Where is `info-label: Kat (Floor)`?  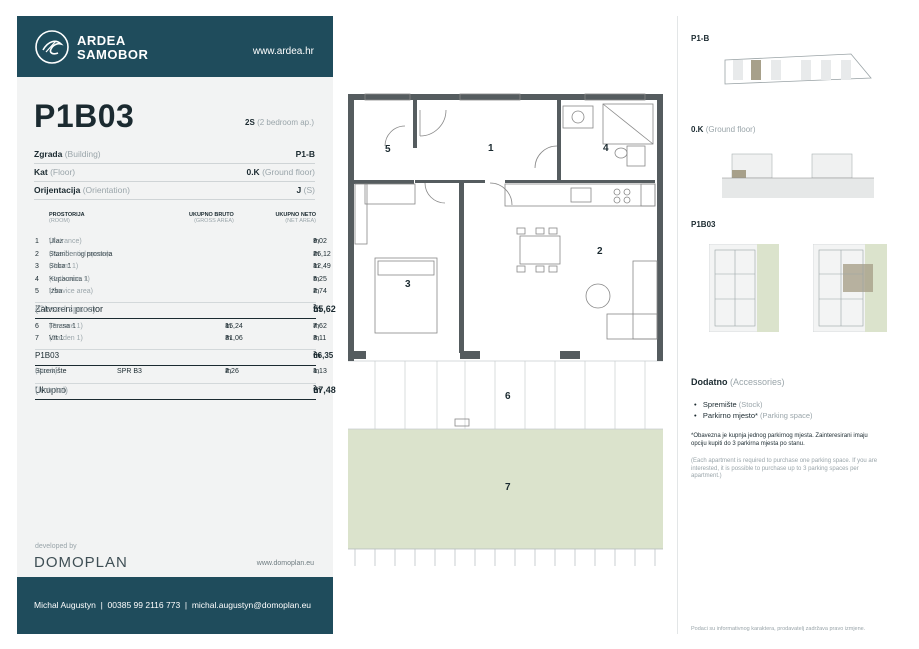
info-label: Kat (Floor) is located at coordinates (54, 172).